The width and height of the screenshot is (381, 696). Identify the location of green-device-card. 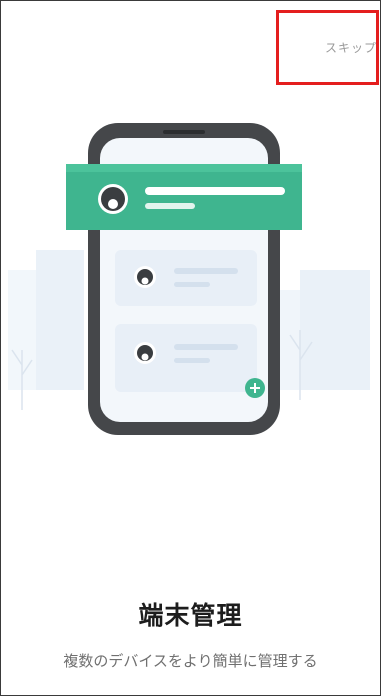
(184, 197).